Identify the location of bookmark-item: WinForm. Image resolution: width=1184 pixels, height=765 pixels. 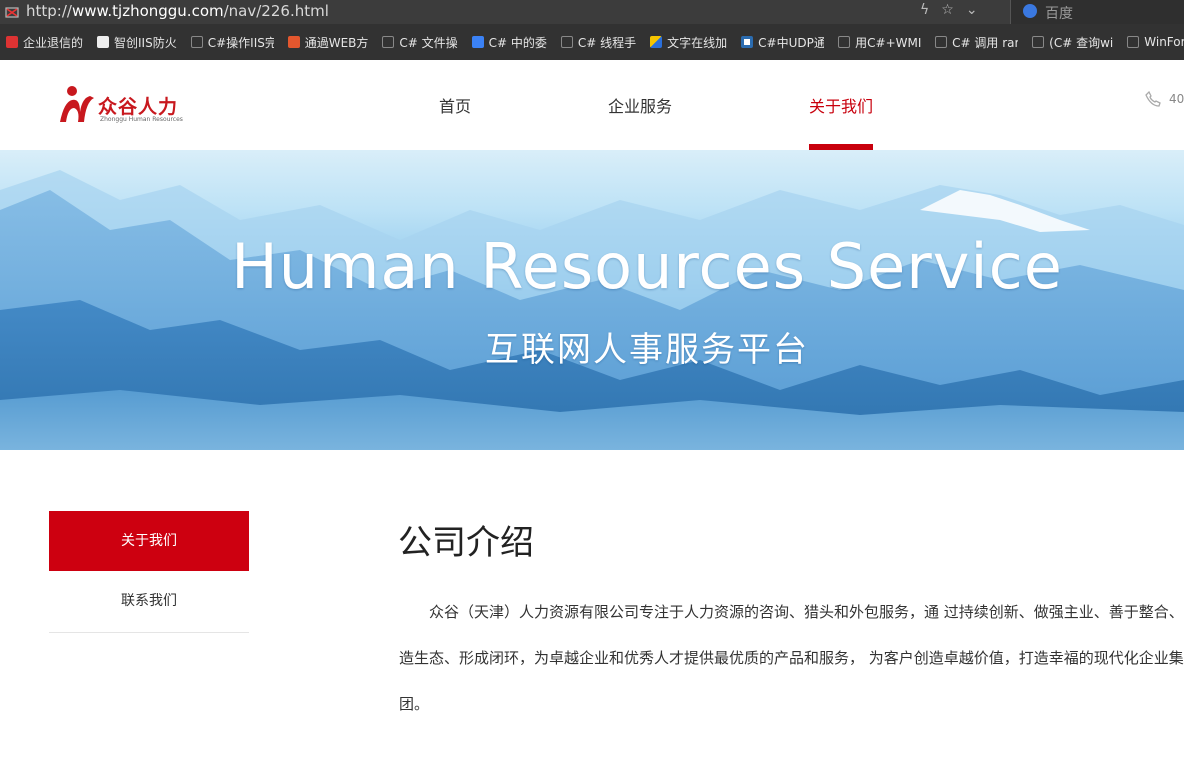
(1152, 42).